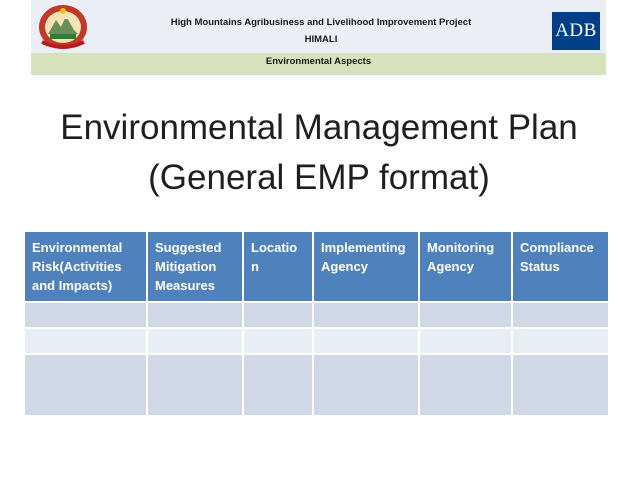  Describe the element at coordinates (466, 267) in the screenshot. I see `column-header-monitoring-agency: Monitoring Agency` at that location.